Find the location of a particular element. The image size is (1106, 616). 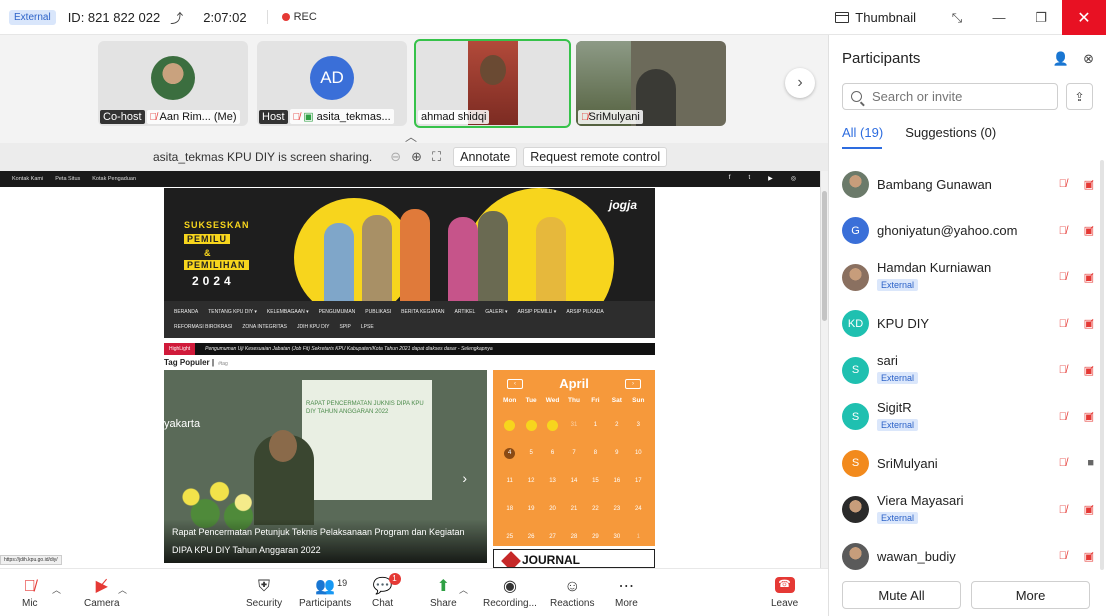

calendar-day: 25 is located at coordinates (509, 537).